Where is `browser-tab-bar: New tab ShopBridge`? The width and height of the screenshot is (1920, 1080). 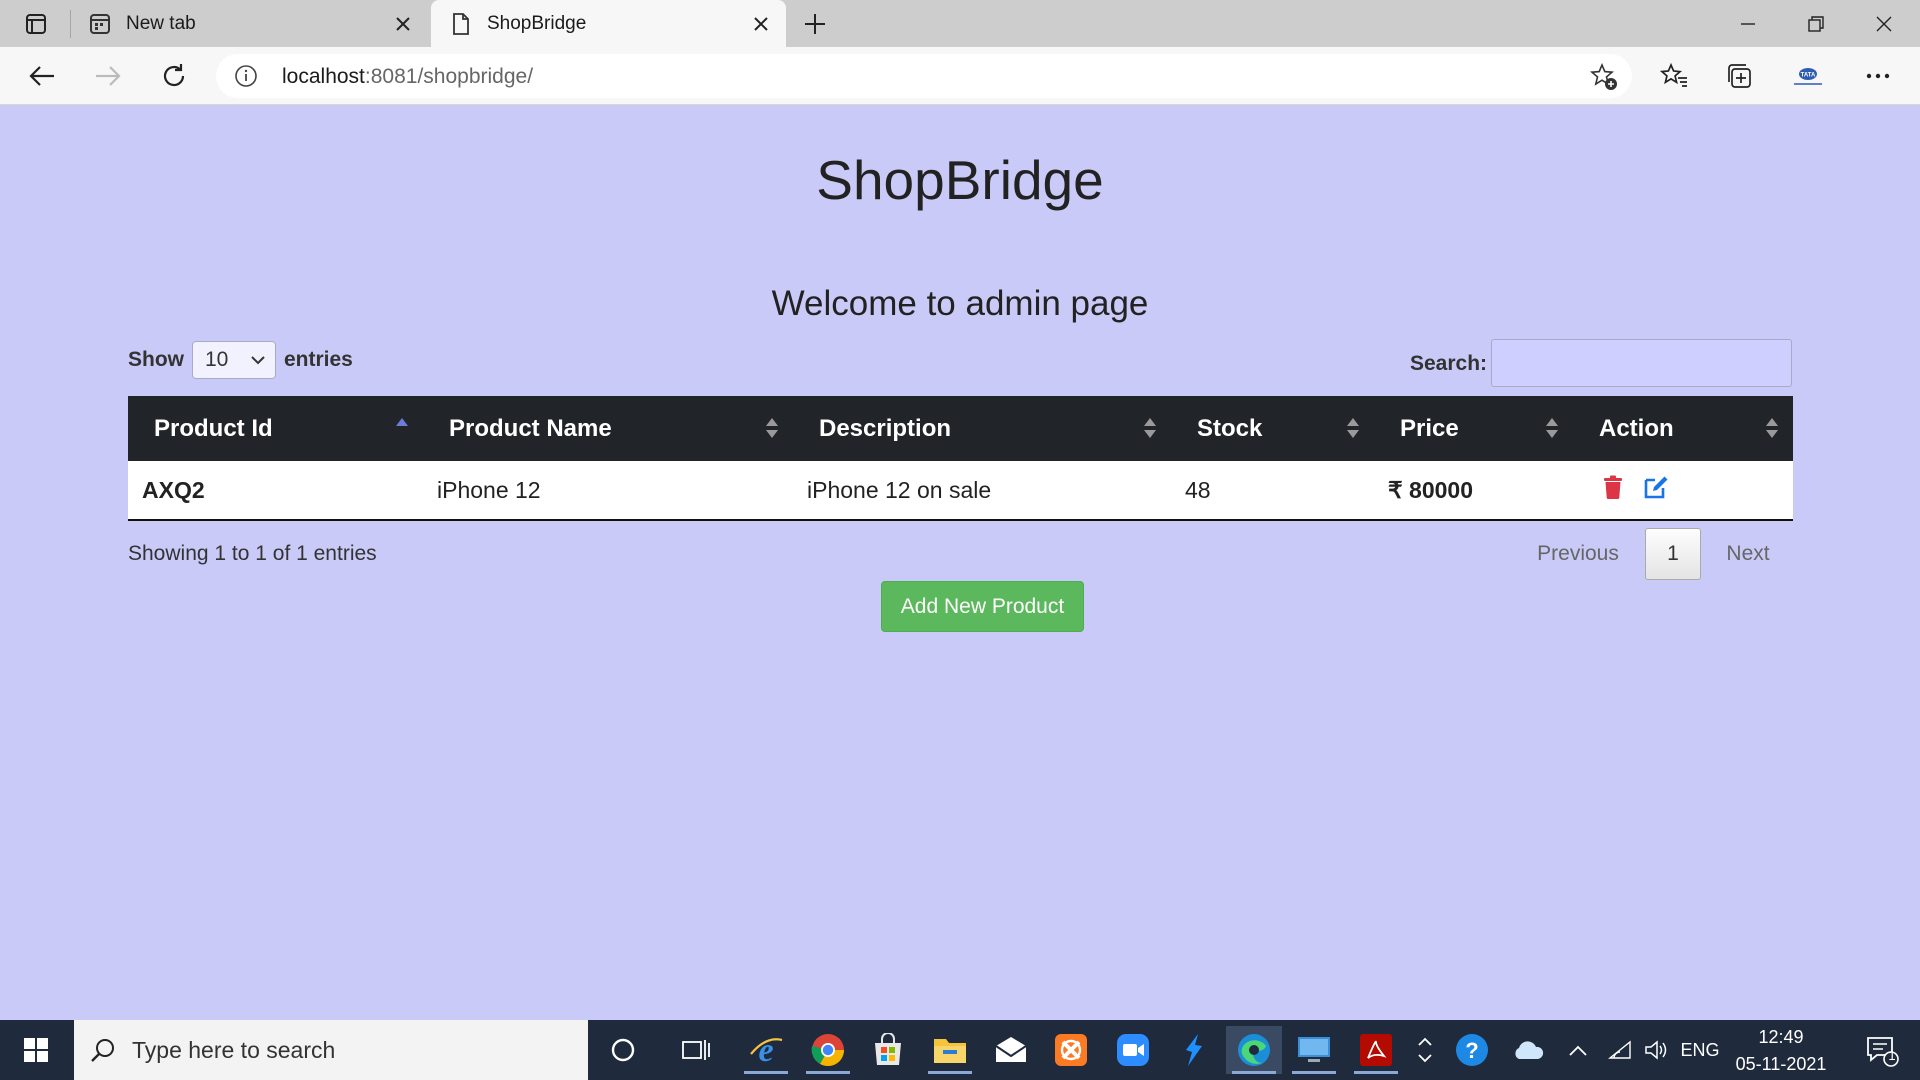 browser-tab-bar: New tab ShopBridge is located at coordinates (960, 23).